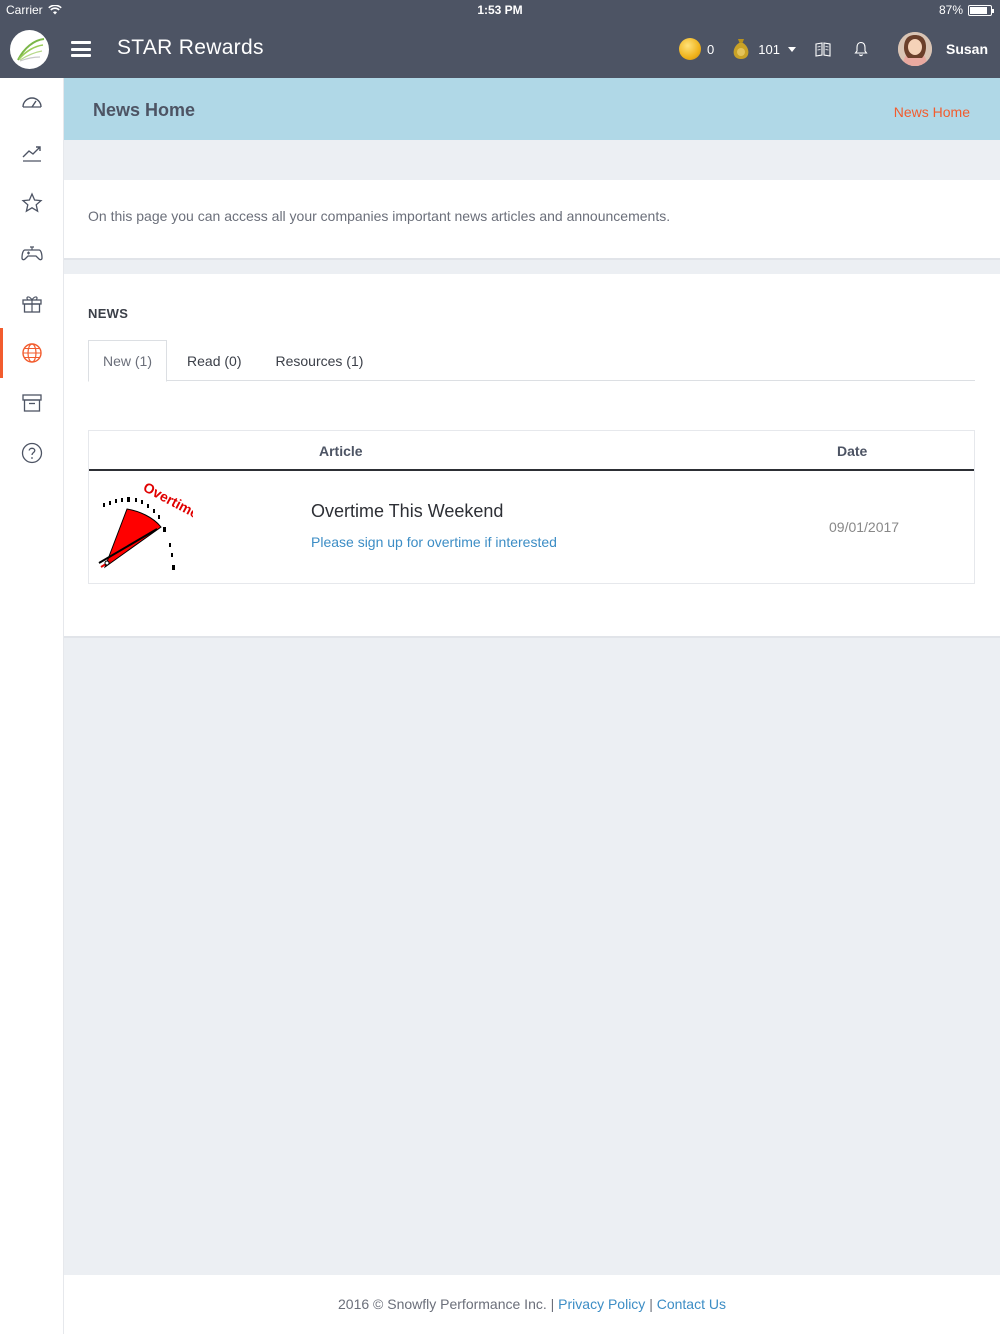  Describe the element at coordinates (981, 10) in the screenshot. I see `battery-icon` at that location.